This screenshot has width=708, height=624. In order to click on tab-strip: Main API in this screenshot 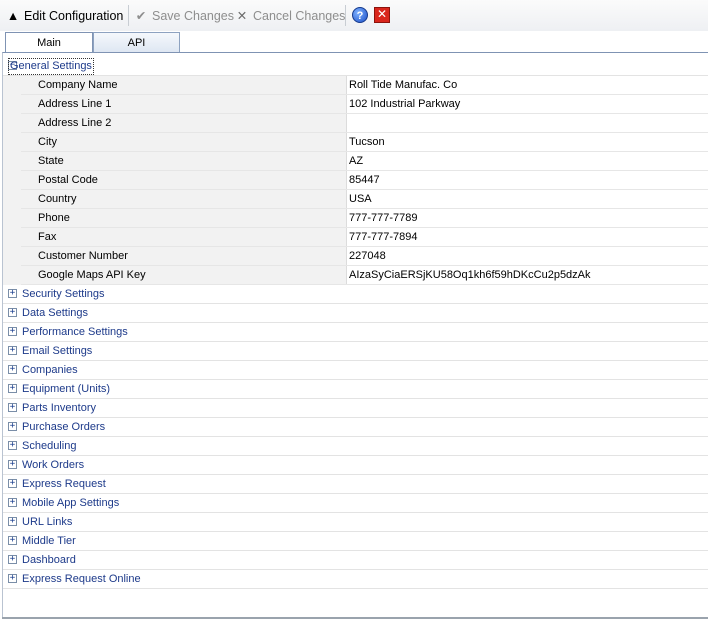, I will do `click(354, 42)`.